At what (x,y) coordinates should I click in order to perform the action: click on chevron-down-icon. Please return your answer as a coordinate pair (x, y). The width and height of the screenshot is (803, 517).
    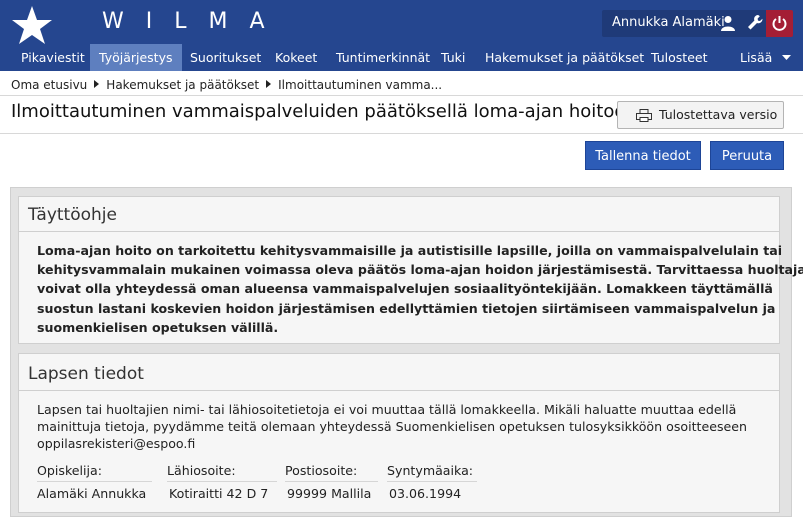
    Looking at the image, I should click on (787, 57).